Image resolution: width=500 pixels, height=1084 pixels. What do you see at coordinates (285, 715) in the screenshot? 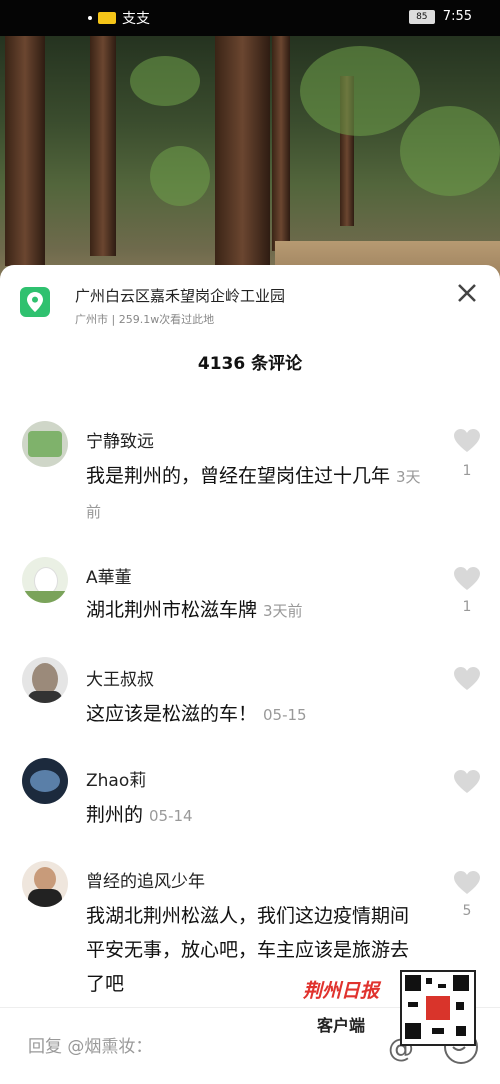
I see `comment-time: 05-15` at bounding box center [285, 715].